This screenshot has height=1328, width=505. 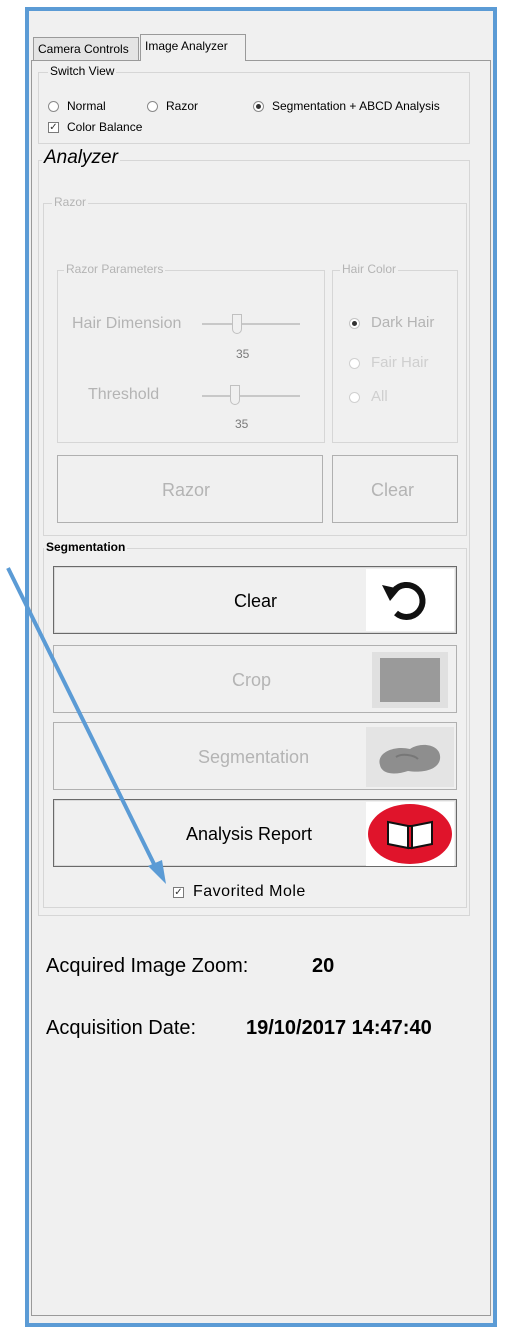 What do you see at coordinates (157, 872) in the screenshot?
I see `annotation-arrow-head` at bounding box center [157, 872].